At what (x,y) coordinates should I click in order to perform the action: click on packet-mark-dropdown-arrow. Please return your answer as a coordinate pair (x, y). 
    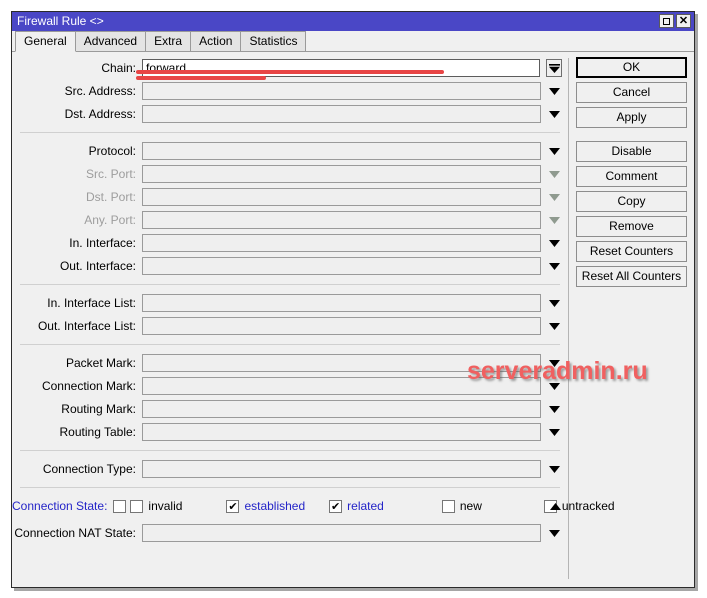
    Looking at the image, I should click on (554, 363).